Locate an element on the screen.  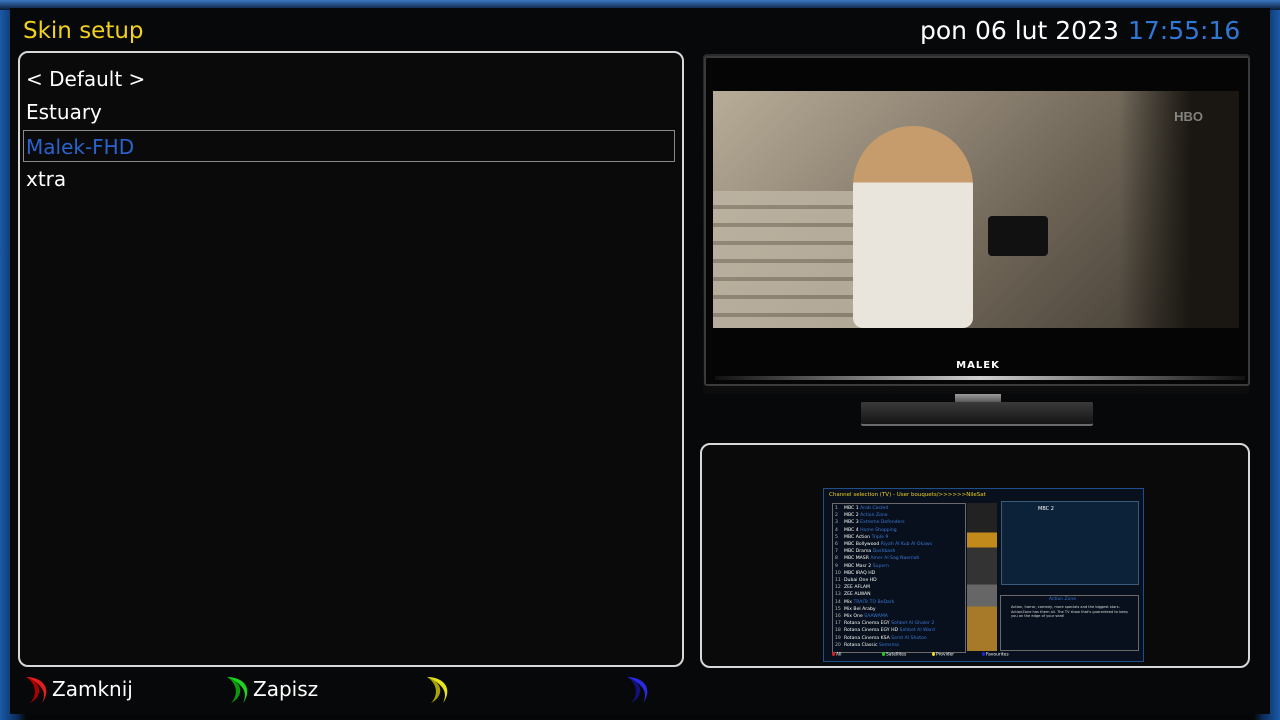
preview-channel-event: Extreme Defenders is located at coordinates (882, 523).